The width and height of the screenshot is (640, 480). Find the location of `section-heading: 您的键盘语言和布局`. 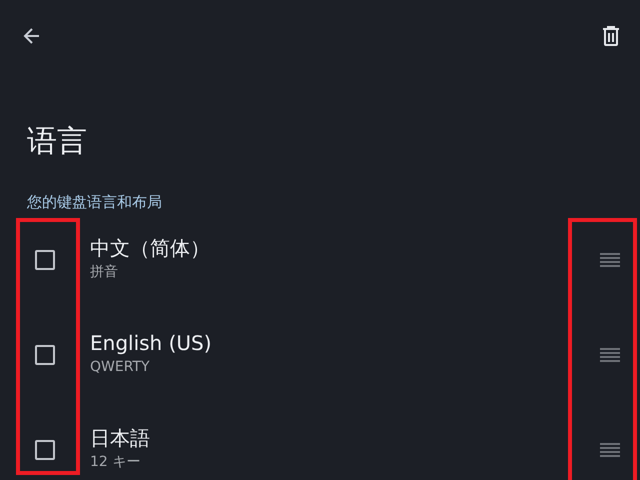

section-heading: 您的键盘语言和布局 is located at coordinates (95, 202).